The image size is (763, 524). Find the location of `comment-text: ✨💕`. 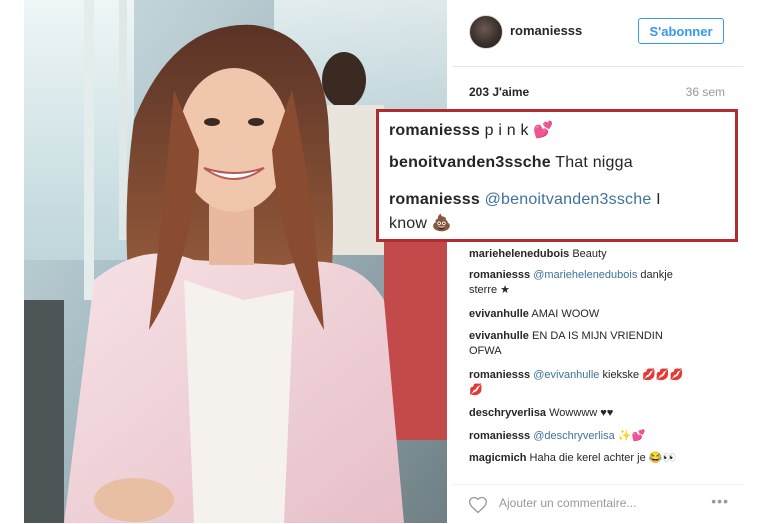

comment-text: ✨💕 is located at coordinates (631, 436).